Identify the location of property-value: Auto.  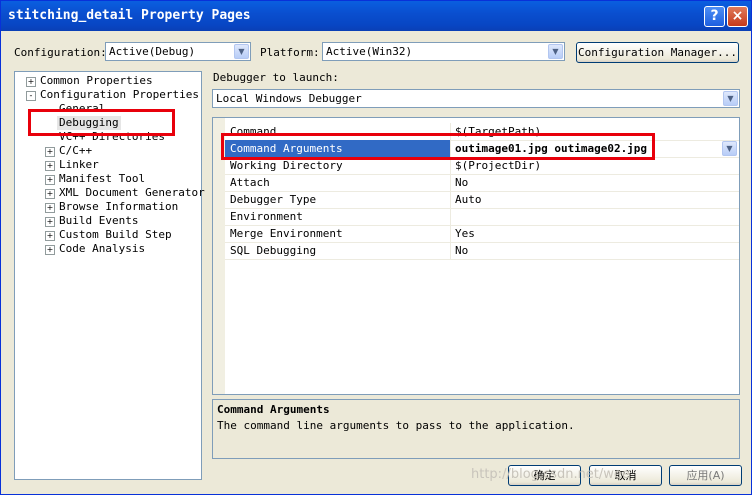
(468, 199).